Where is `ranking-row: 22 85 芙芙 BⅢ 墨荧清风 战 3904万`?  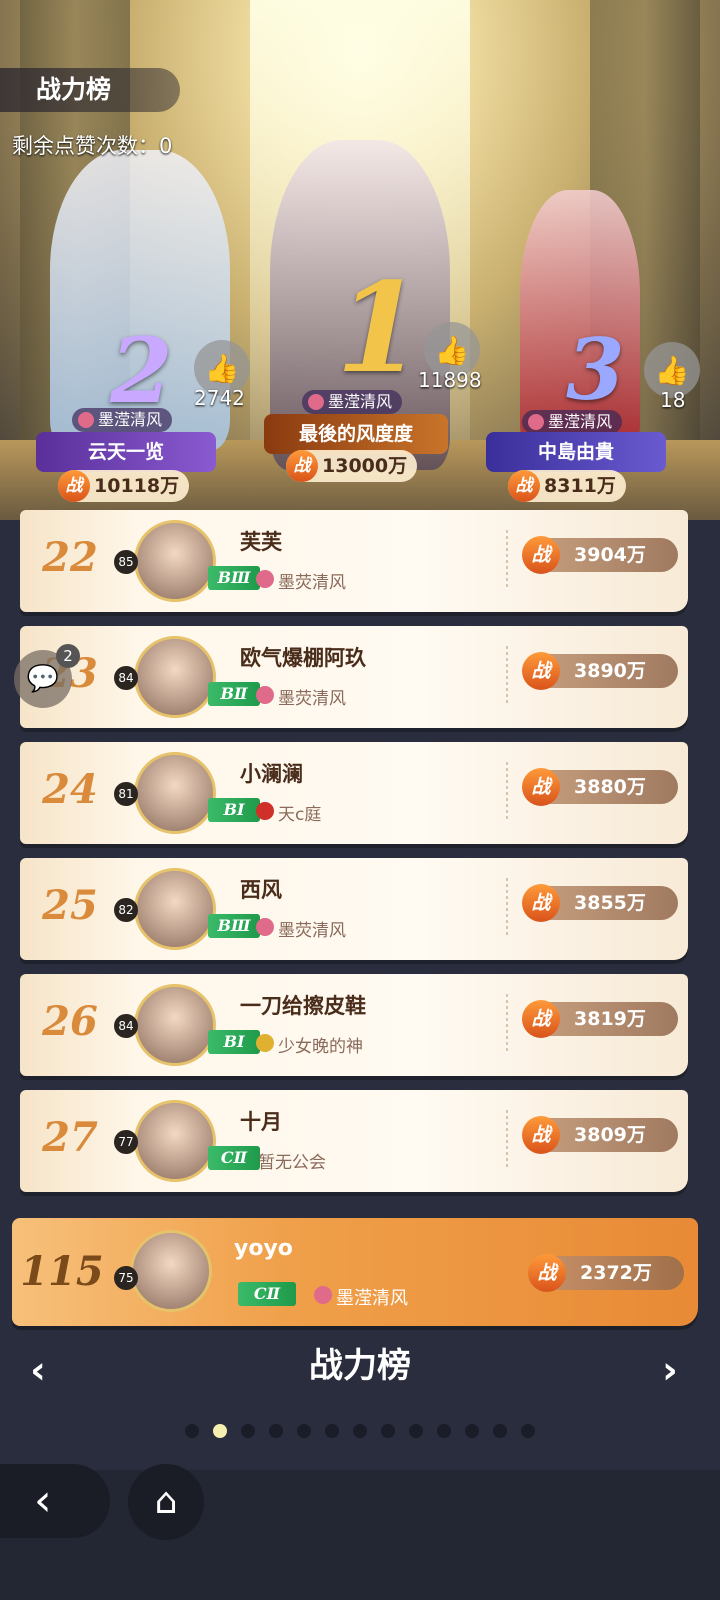 ranking-row: 22 85 芙芙 BⅢ 墨荧清风 战 3904万 is located at coordinates (354, 561).